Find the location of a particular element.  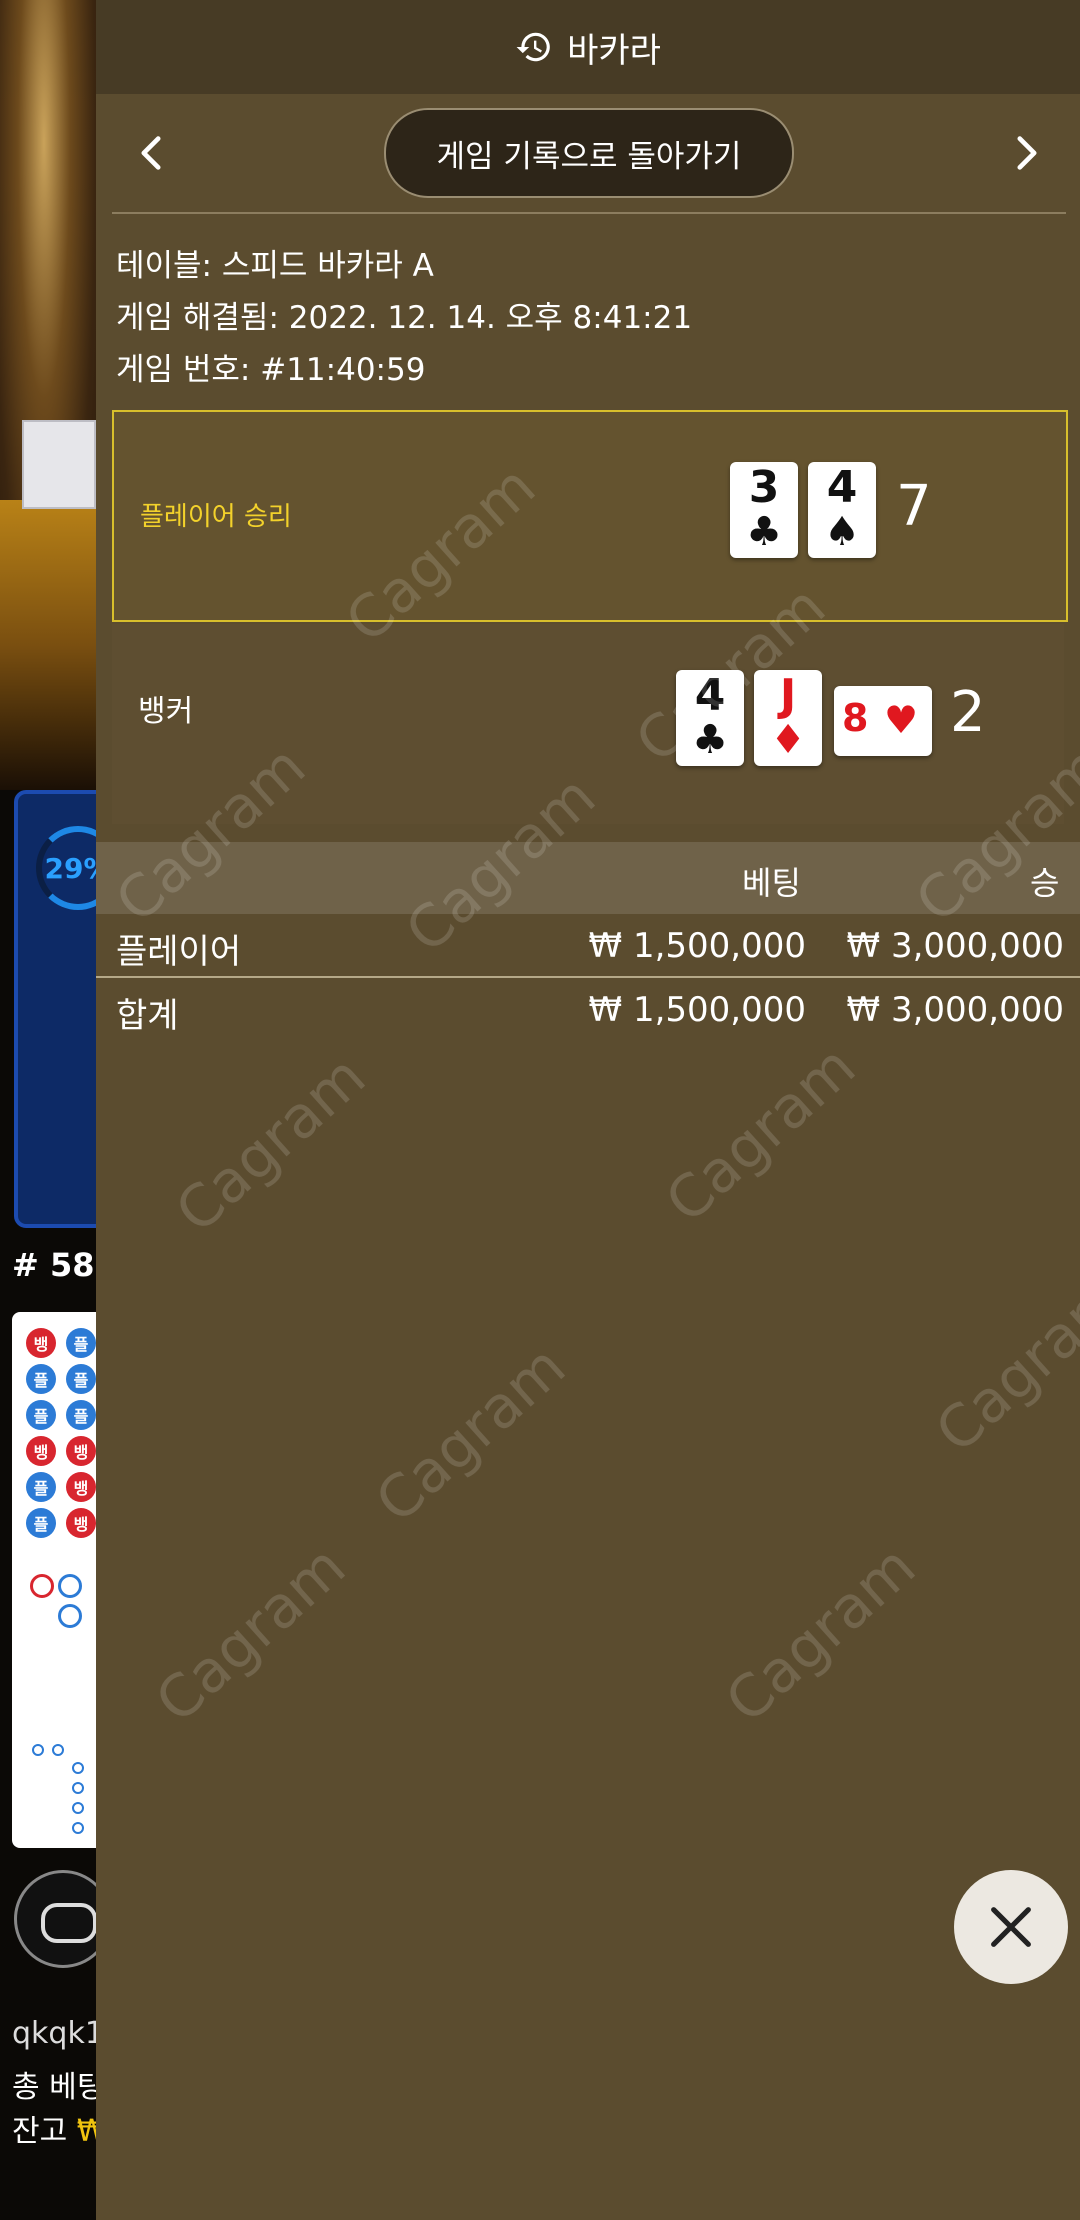

bet-name: 플레이어 is located at coordinates (179, 952).